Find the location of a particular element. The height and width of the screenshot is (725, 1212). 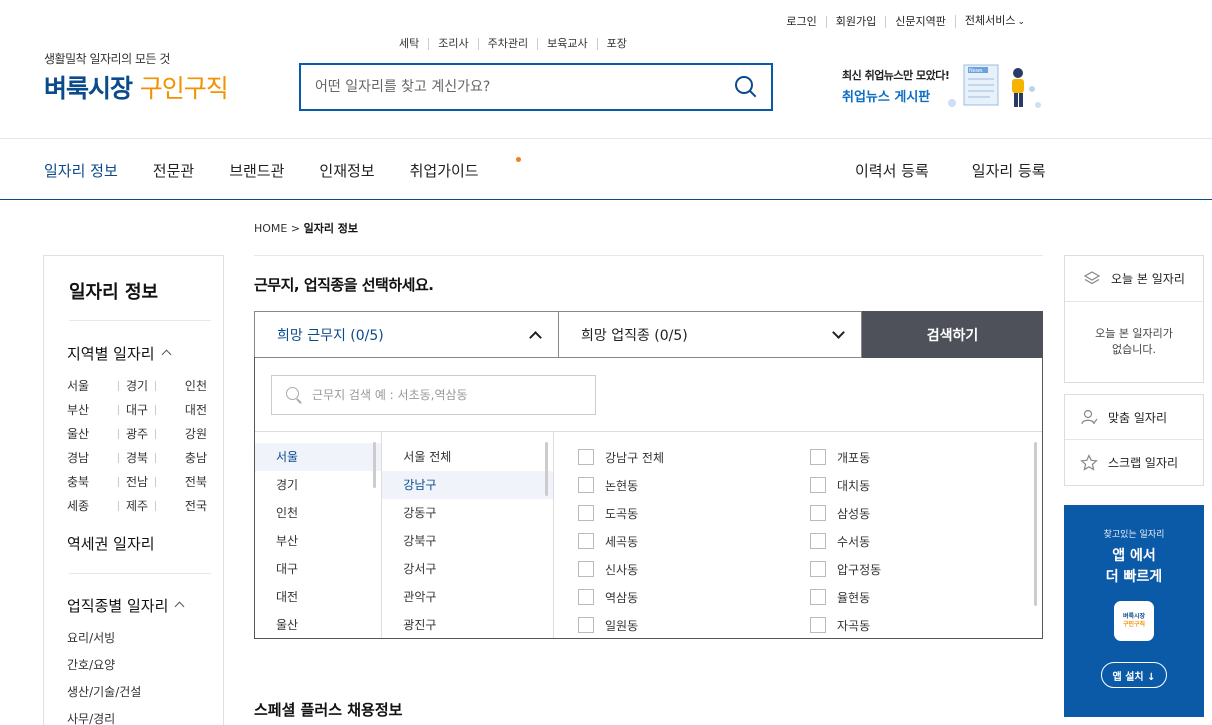

main-search-input is located at coordinates (525, 87).